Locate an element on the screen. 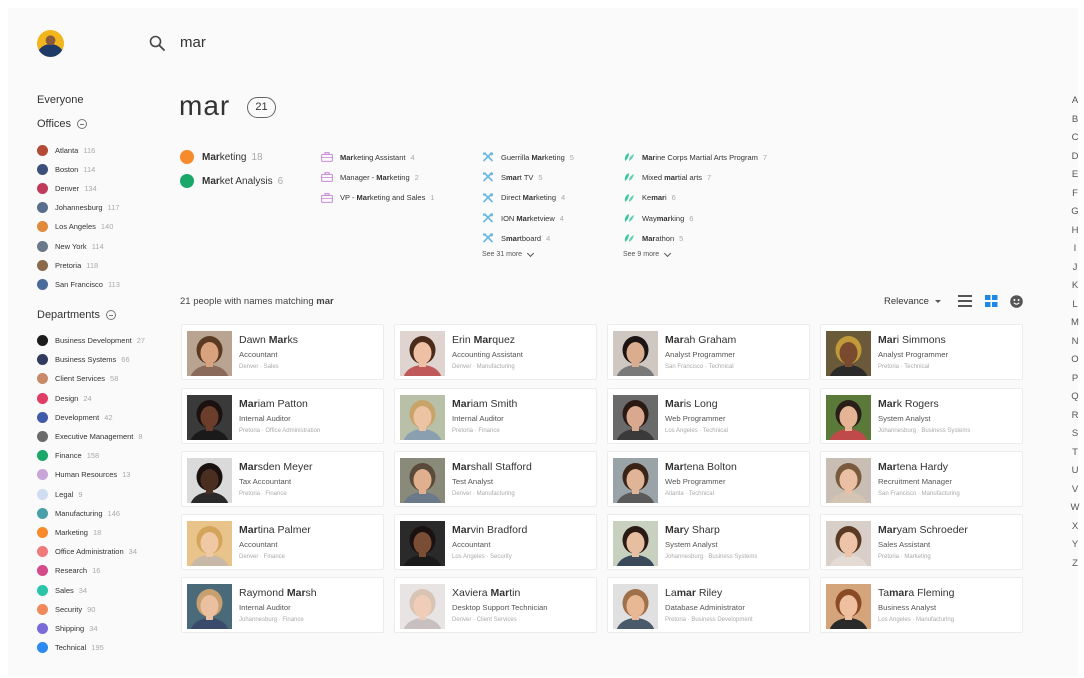 Image resolution: width=1084 pixels, height=678 pixels. alphabet-letter: D is located at coordinates (1075, 160).